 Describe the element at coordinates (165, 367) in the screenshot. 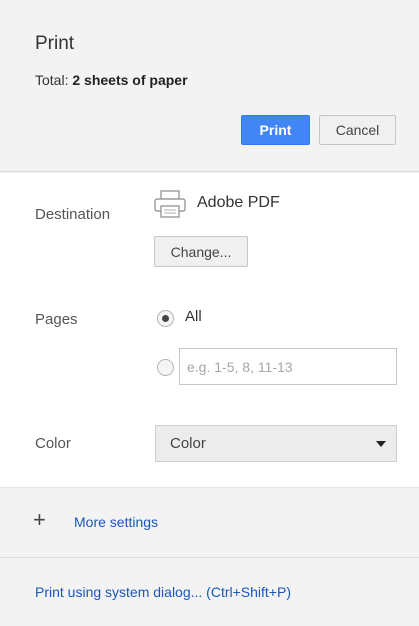

I see `pages-custom-radio` at that location.